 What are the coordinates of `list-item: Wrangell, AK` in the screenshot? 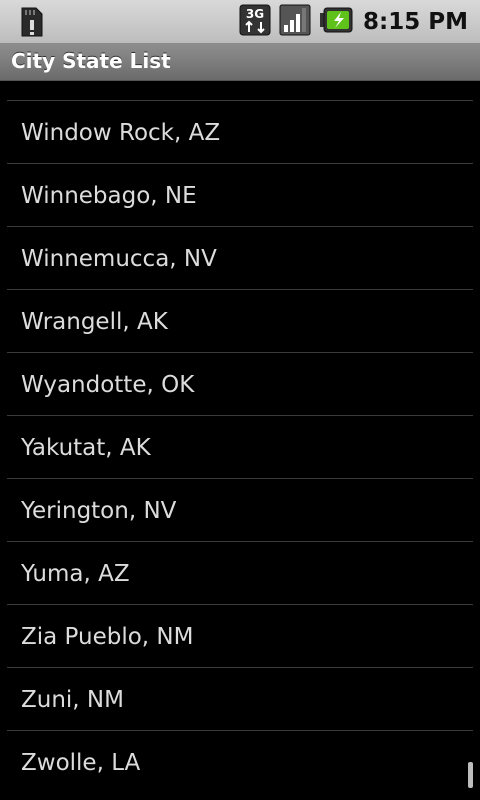 It's located at (240, 321).